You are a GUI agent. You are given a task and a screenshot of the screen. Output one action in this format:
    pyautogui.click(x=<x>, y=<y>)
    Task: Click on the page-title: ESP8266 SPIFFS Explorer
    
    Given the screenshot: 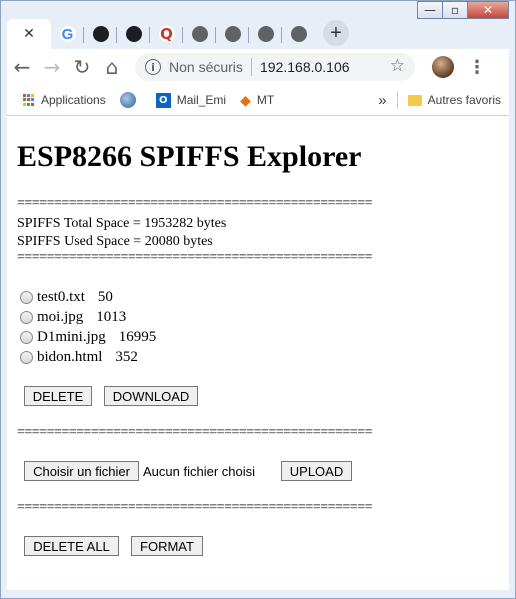 What is the action you would take?
    pyautogui.click(x=189, y=156)
    